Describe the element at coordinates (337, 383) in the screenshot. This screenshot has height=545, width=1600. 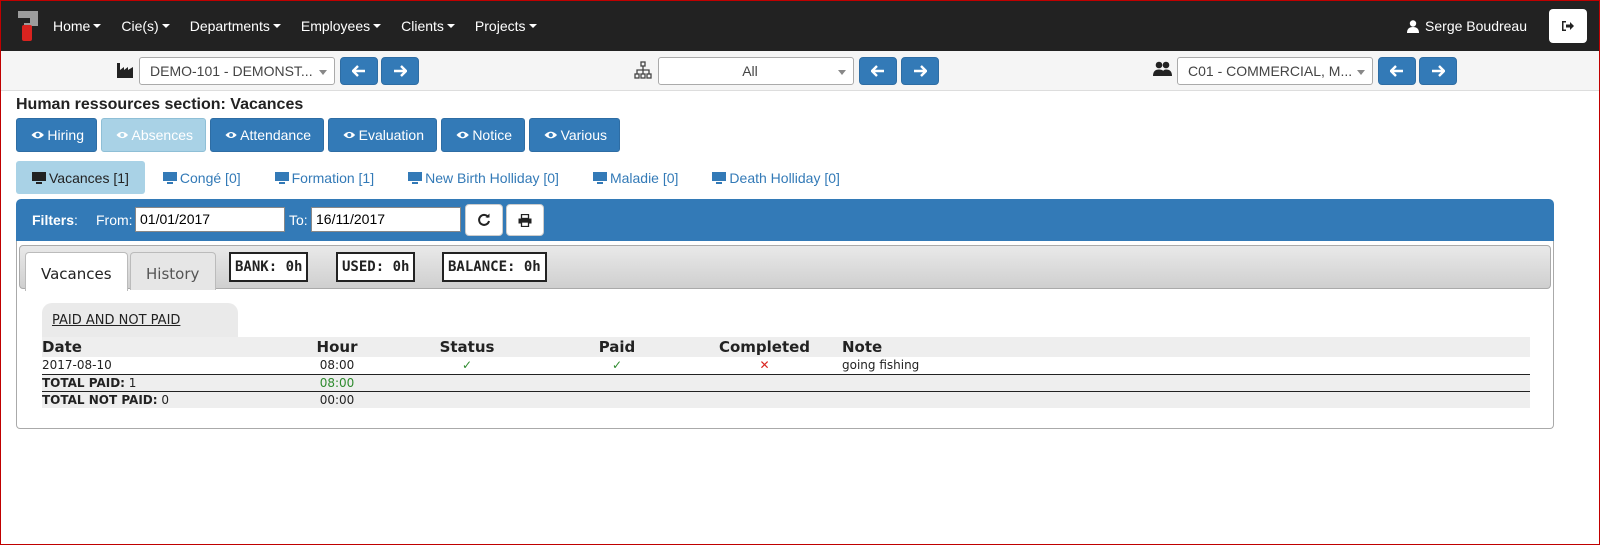
I see `total-paid-hours: 08:00` at that location.